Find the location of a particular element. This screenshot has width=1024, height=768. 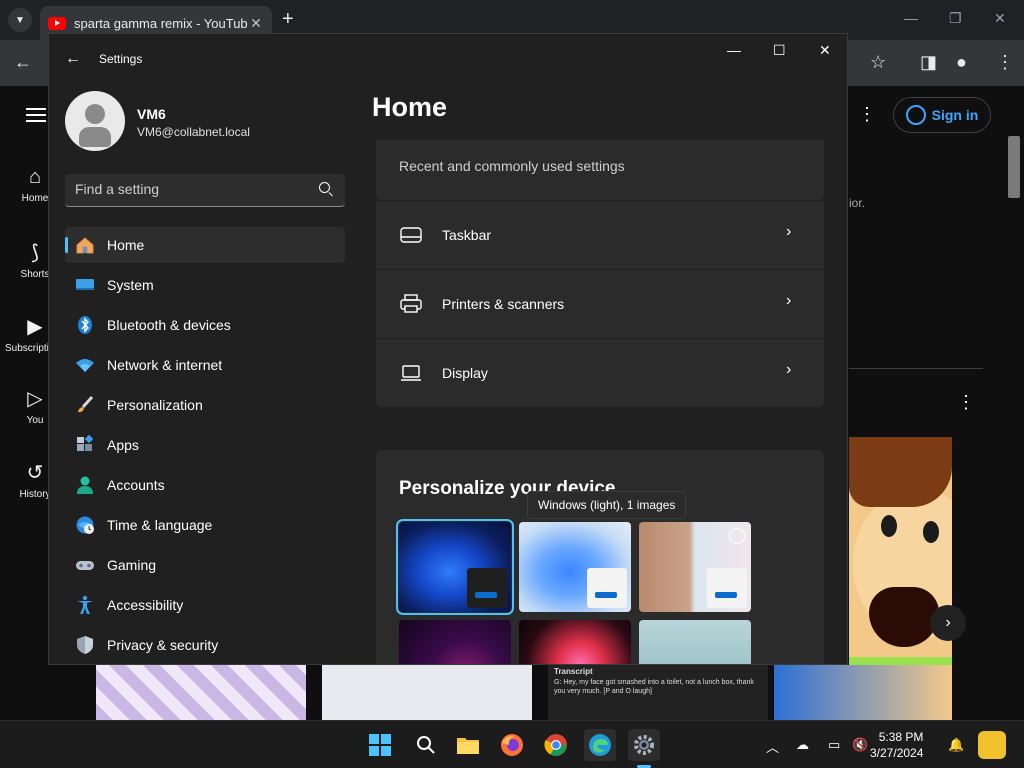

accounts-icon is located at coordinates (85, 485).